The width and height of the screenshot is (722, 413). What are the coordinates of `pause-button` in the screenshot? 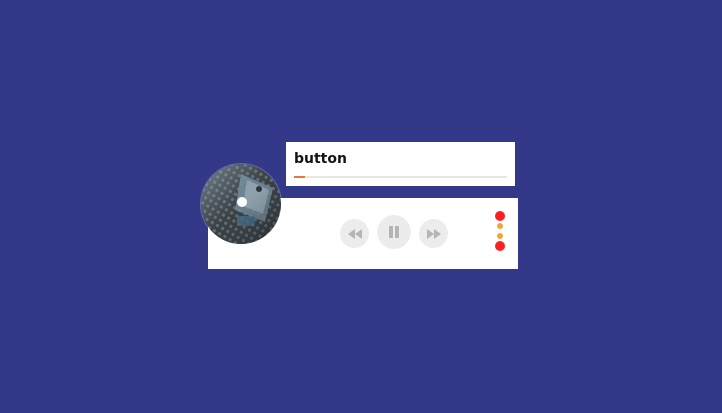 It's located at (394, 232).